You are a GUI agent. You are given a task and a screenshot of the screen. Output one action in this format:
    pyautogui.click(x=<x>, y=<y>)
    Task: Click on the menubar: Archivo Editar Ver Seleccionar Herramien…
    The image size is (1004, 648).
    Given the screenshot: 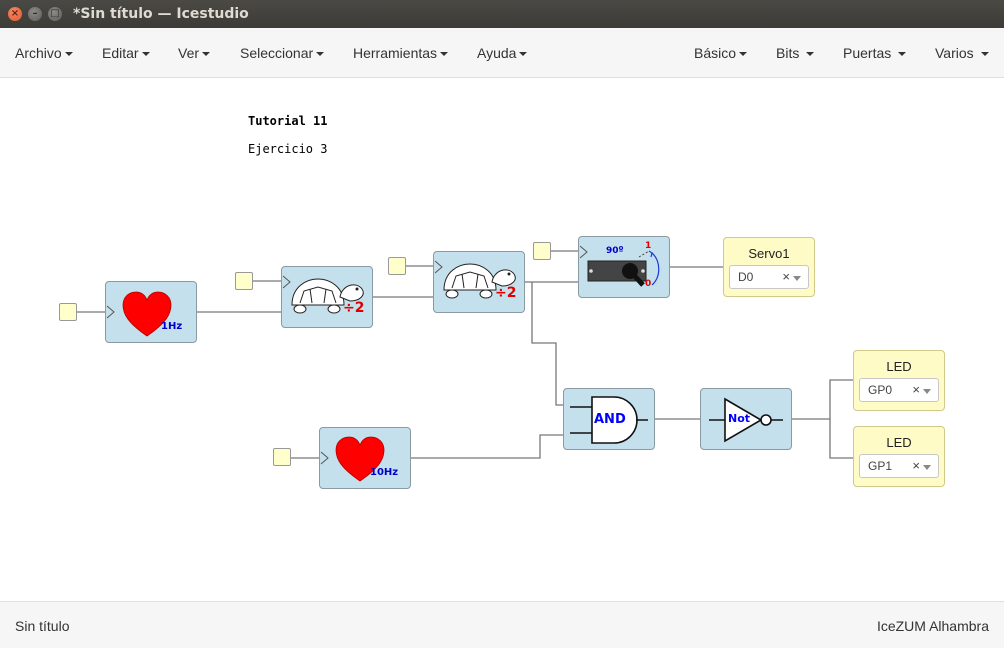 What is the action you would take?
    pyautogui.click(x=502, y=53)
    